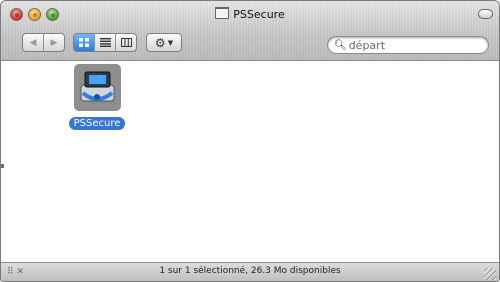 This screenshot has height=282, width=500. I want to click on search-input, so click(407, 45).